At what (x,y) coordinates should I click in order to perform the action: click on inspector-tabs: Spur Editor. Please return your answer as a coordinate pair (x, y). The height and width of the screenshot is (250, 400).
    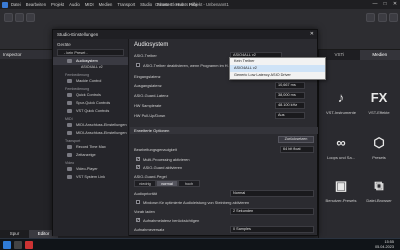
    Looking at the image, I should click on (29, 234).